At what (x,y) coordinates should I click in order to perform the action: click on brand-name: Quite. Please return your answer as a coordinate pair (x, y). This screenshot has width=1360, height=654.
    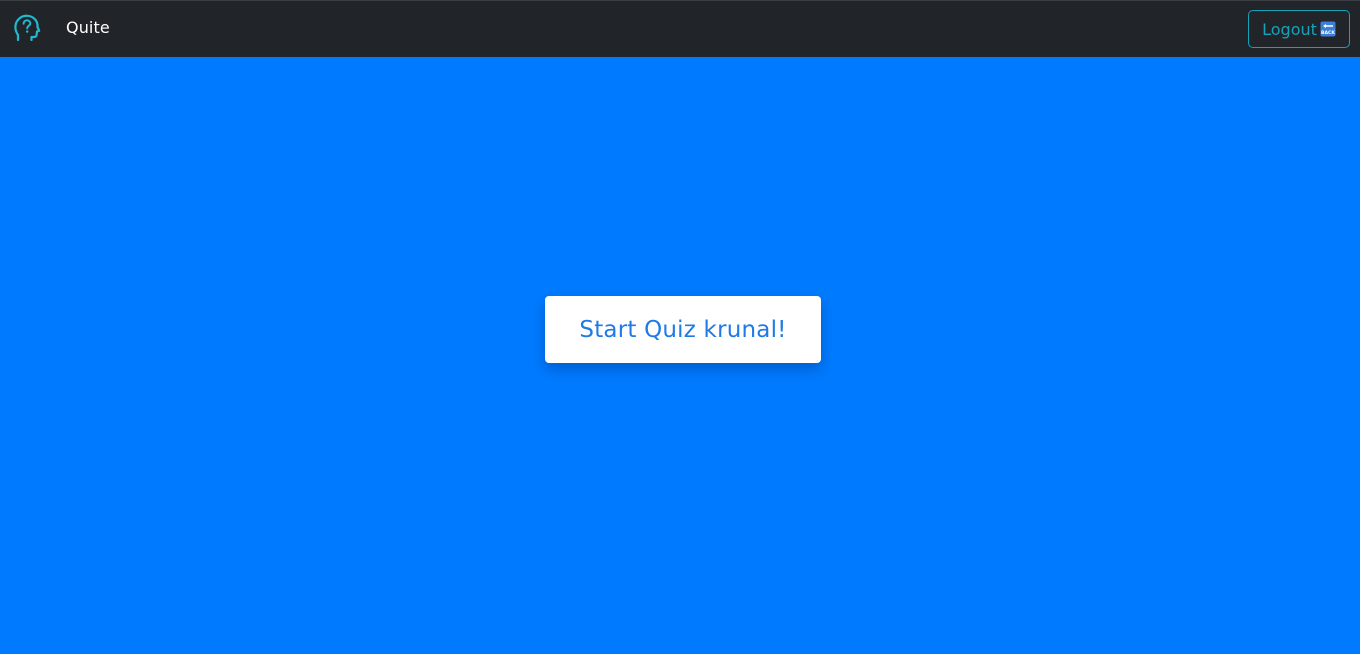
    Looking at the image, I should click on (88, 28).